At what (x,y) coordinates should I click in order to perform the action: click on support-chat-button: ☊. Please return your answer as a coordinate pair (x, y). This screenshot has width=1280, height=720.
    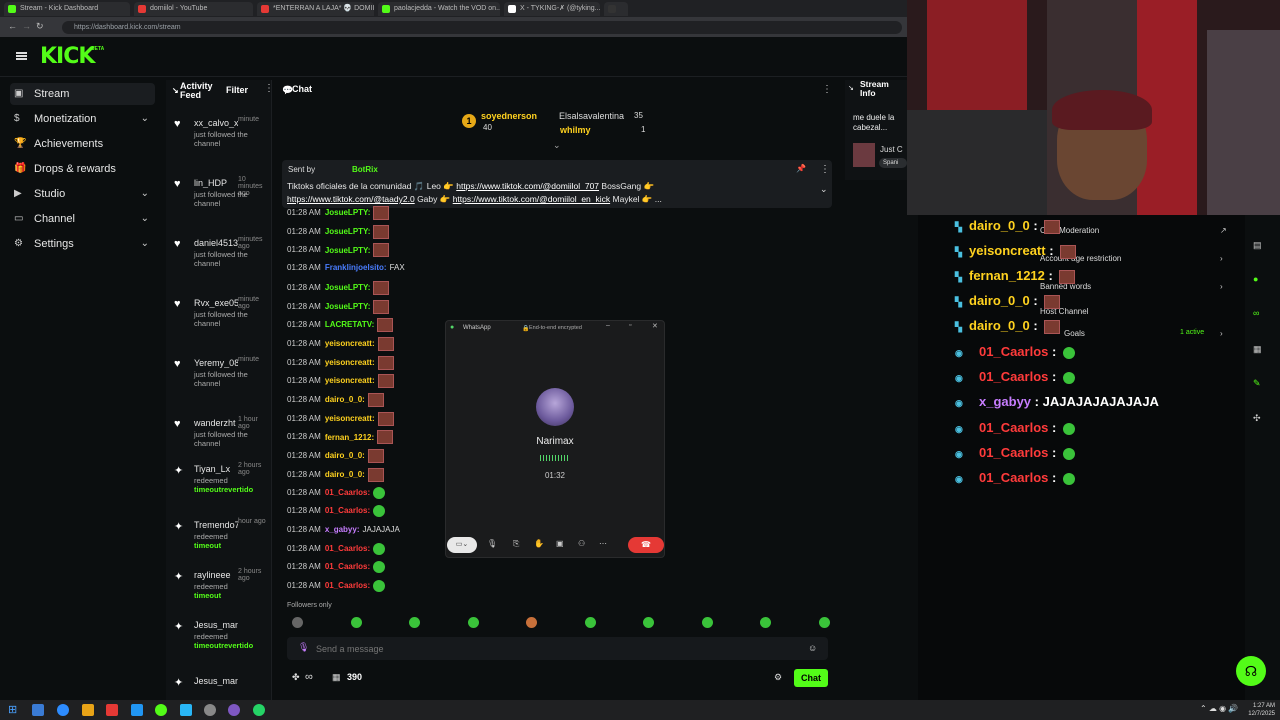
    Looking at the image, I should click on (1251, 671).